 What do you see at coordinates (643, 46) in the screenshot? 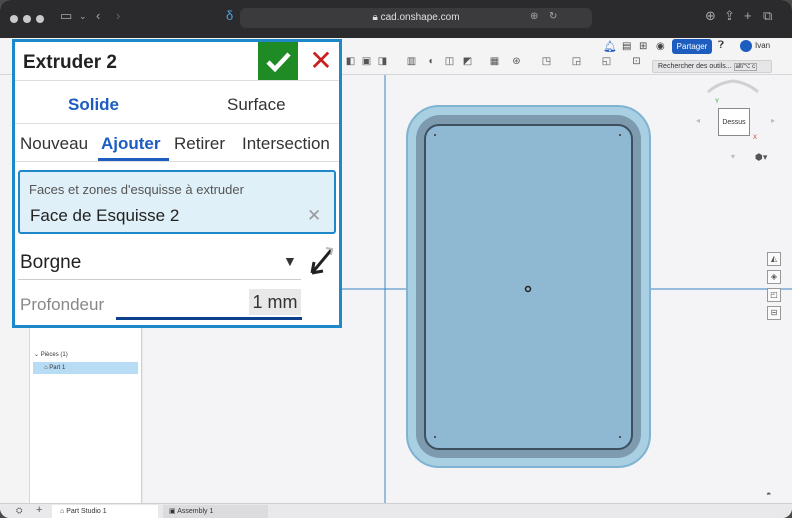
I see `hierarchy-icon: ⊞` at bounding box center [643, 46].